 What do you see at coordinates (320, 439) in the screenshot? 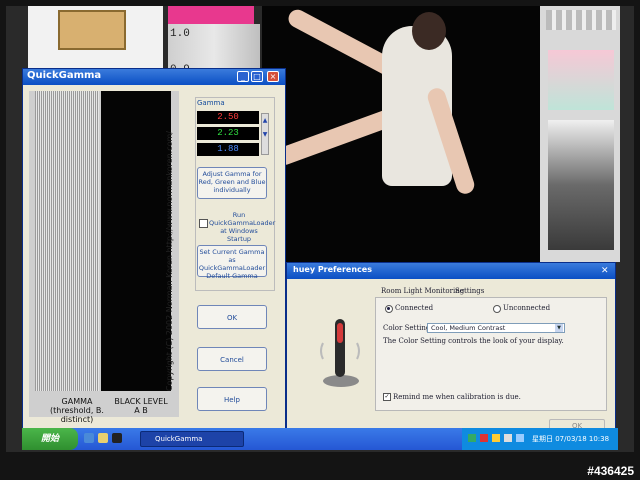
I see `taskbar: 開始 QuickGamma 星期日 07/03/18 10:38` at bounding box center [320, 439].